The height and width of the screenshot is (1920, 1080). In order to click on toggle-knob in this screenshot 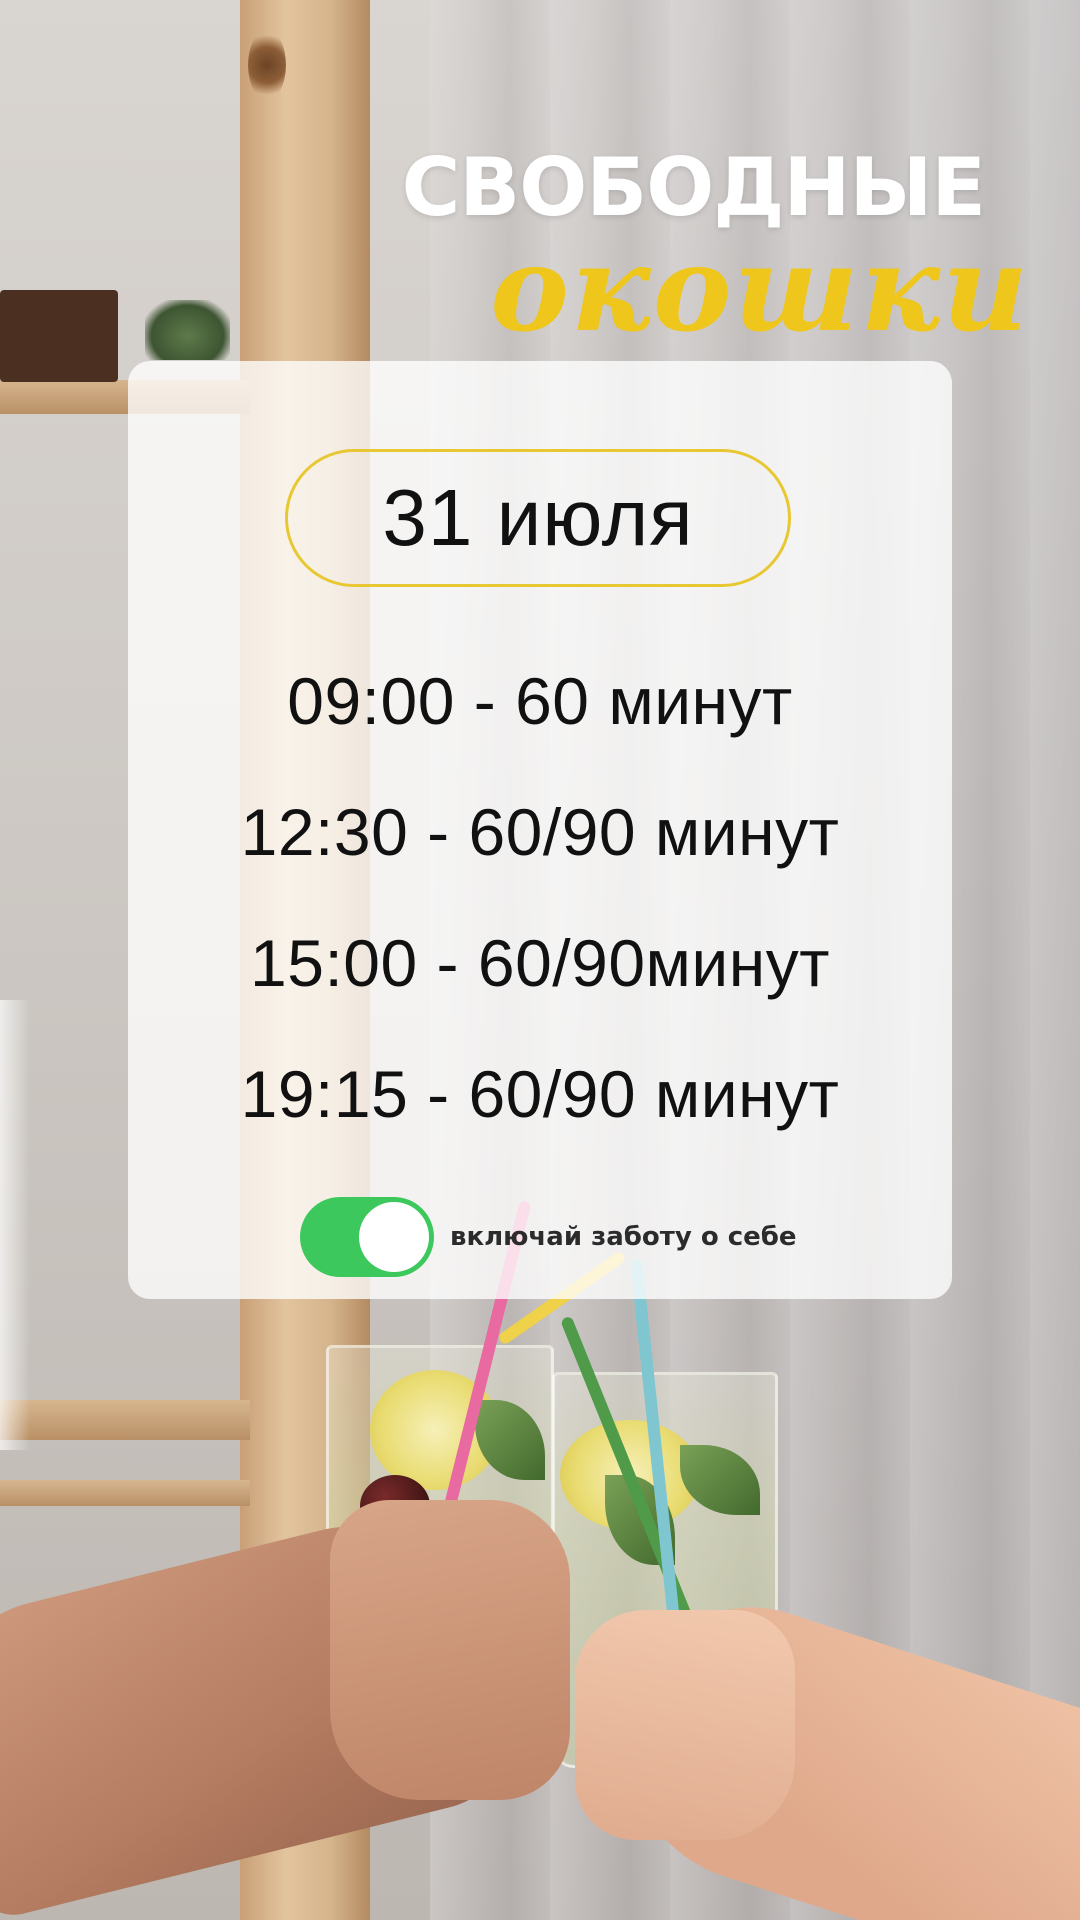, I will do `click(394, 1237)`.